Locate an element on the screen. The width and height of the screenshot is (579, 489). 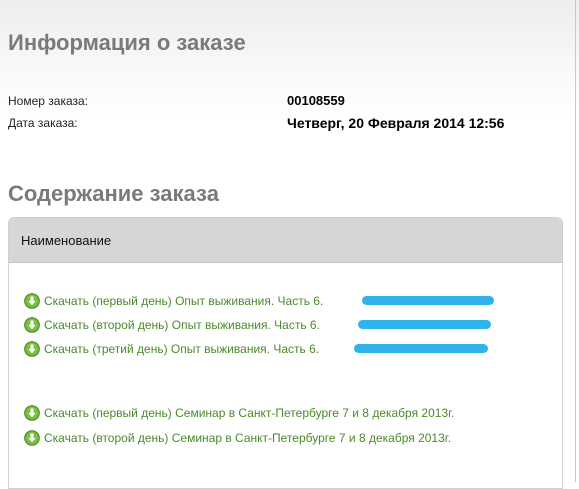
order-number-label: Номер заказа: is located at coordinates (48, 101).